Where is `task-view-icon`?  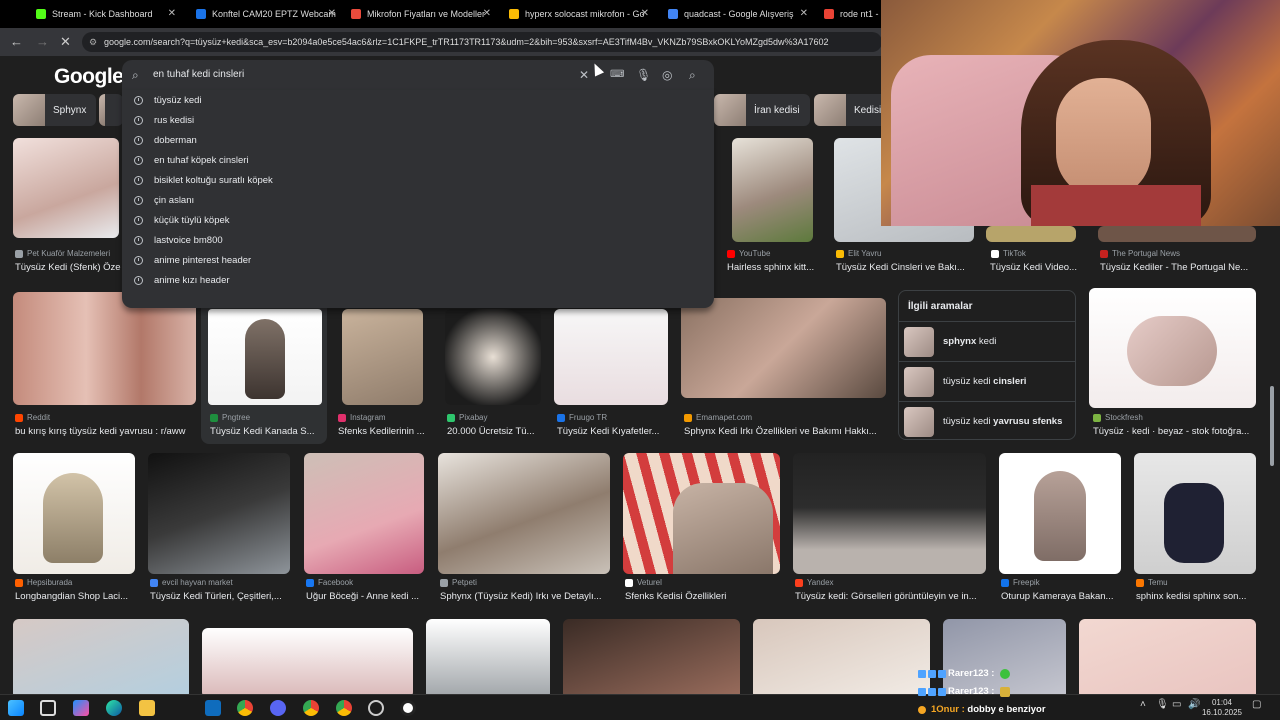 task-view-icon is located at coordinates (48, 708).